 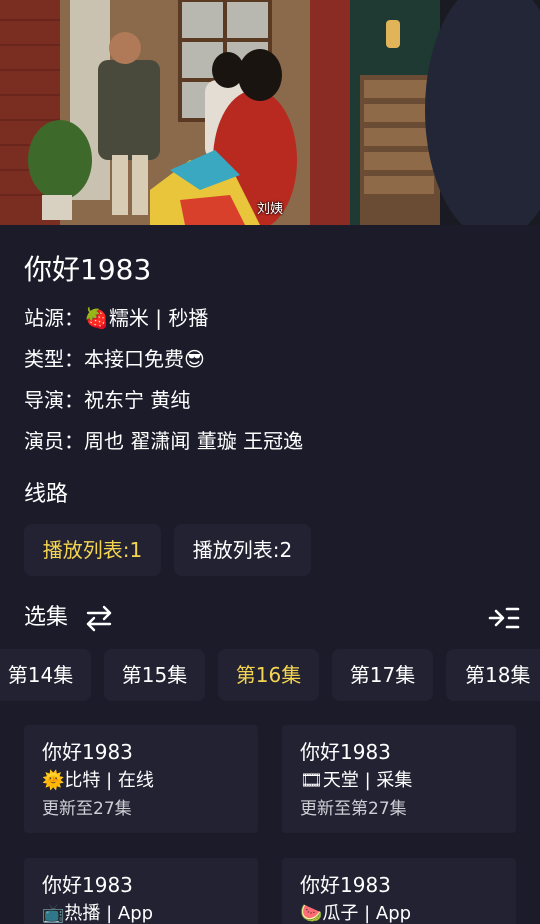 I want to click on indent-list-icon, so click(x=504, y=618).